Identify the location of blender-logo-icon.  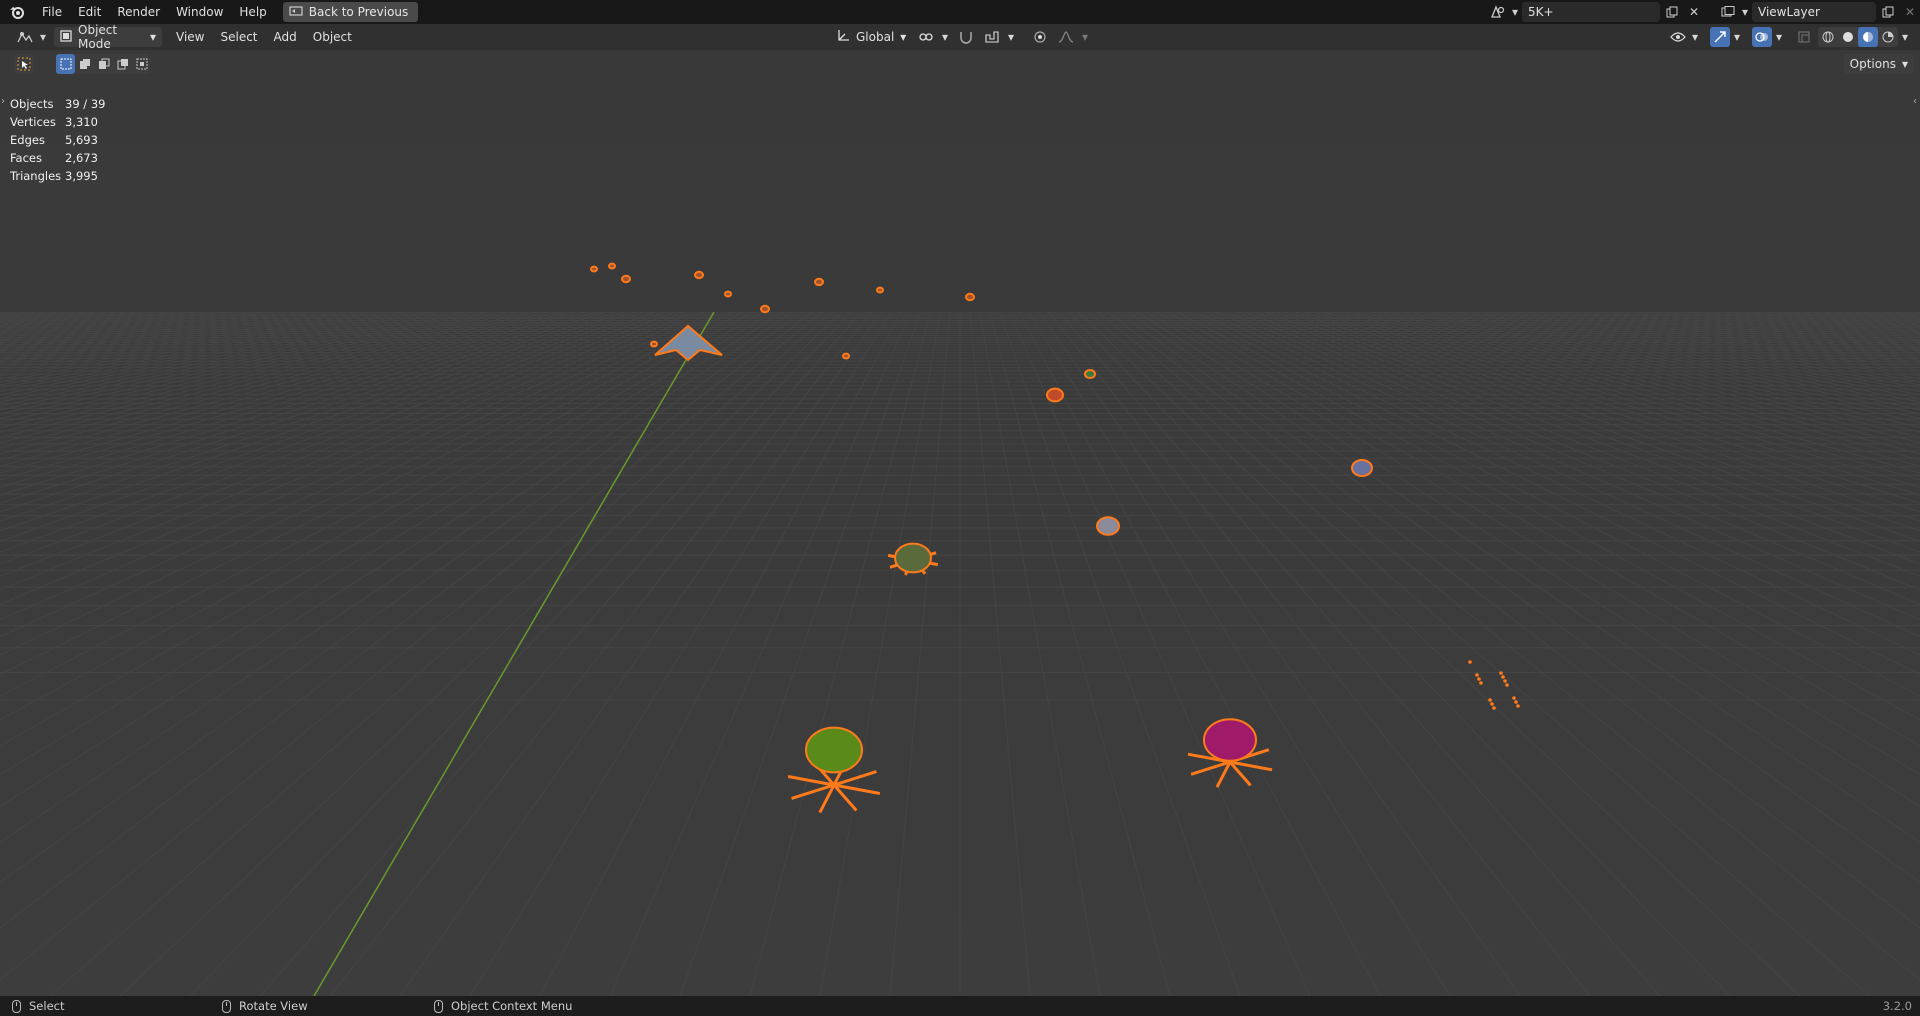
(17, 12).